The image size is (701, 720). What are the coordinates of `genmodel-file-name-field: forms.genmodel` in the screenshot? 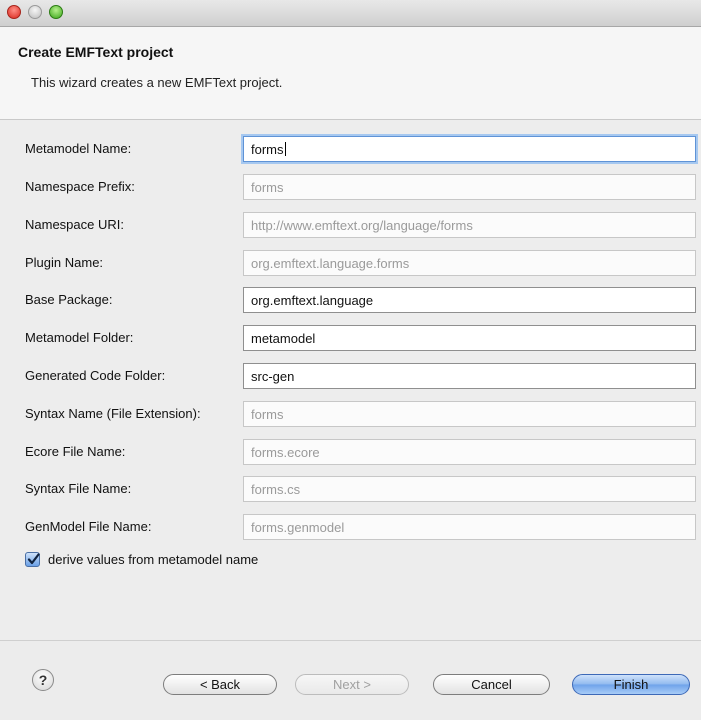 It's located at (469, 527).